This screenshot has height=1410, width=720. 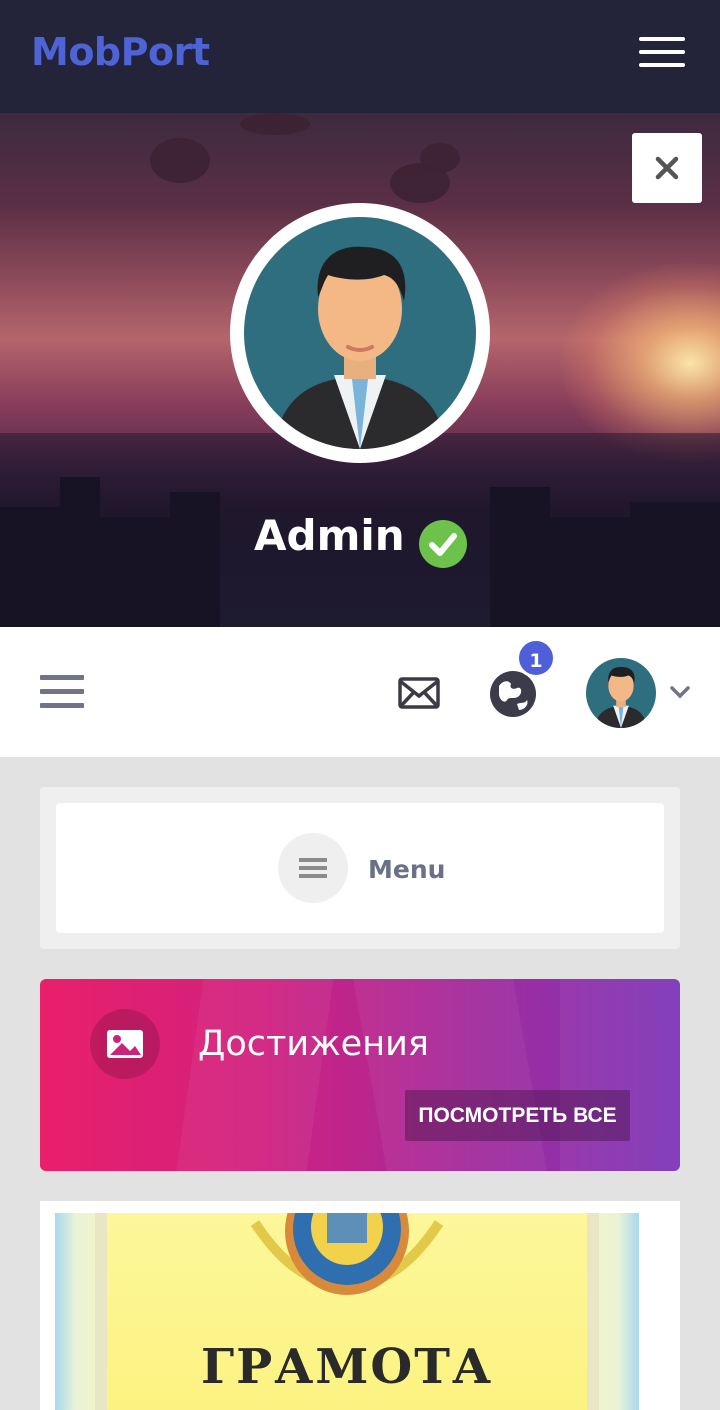 I want to click on envelope-icon, so click(x=419, y=695).